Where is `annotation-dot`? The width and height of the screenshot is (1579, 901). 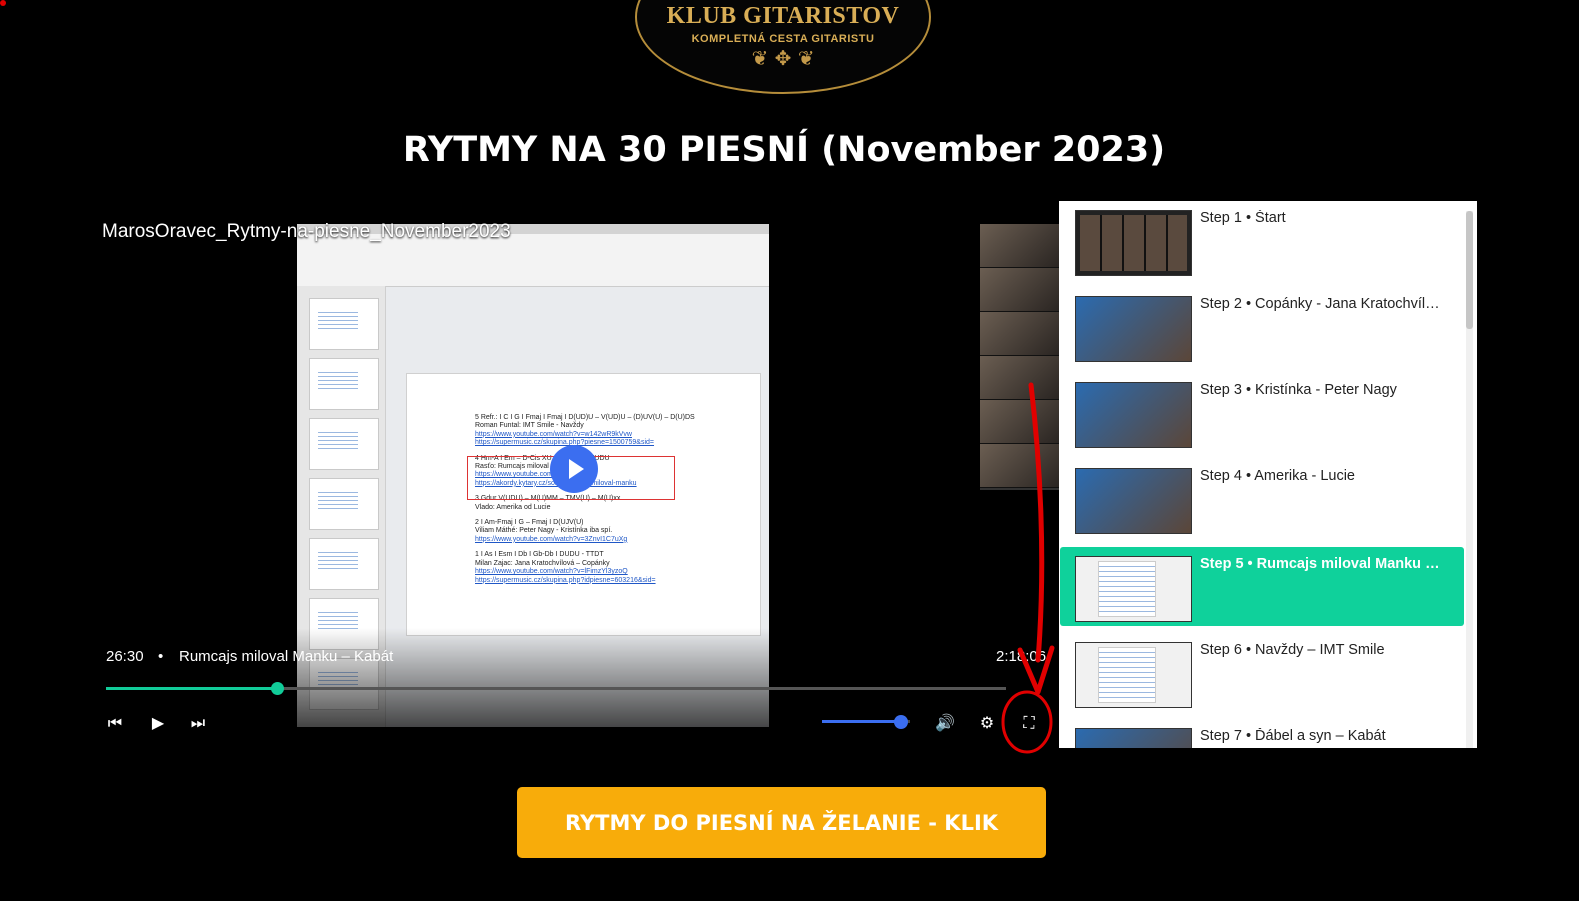 annotation-dot is located at coordinates (3, 3).